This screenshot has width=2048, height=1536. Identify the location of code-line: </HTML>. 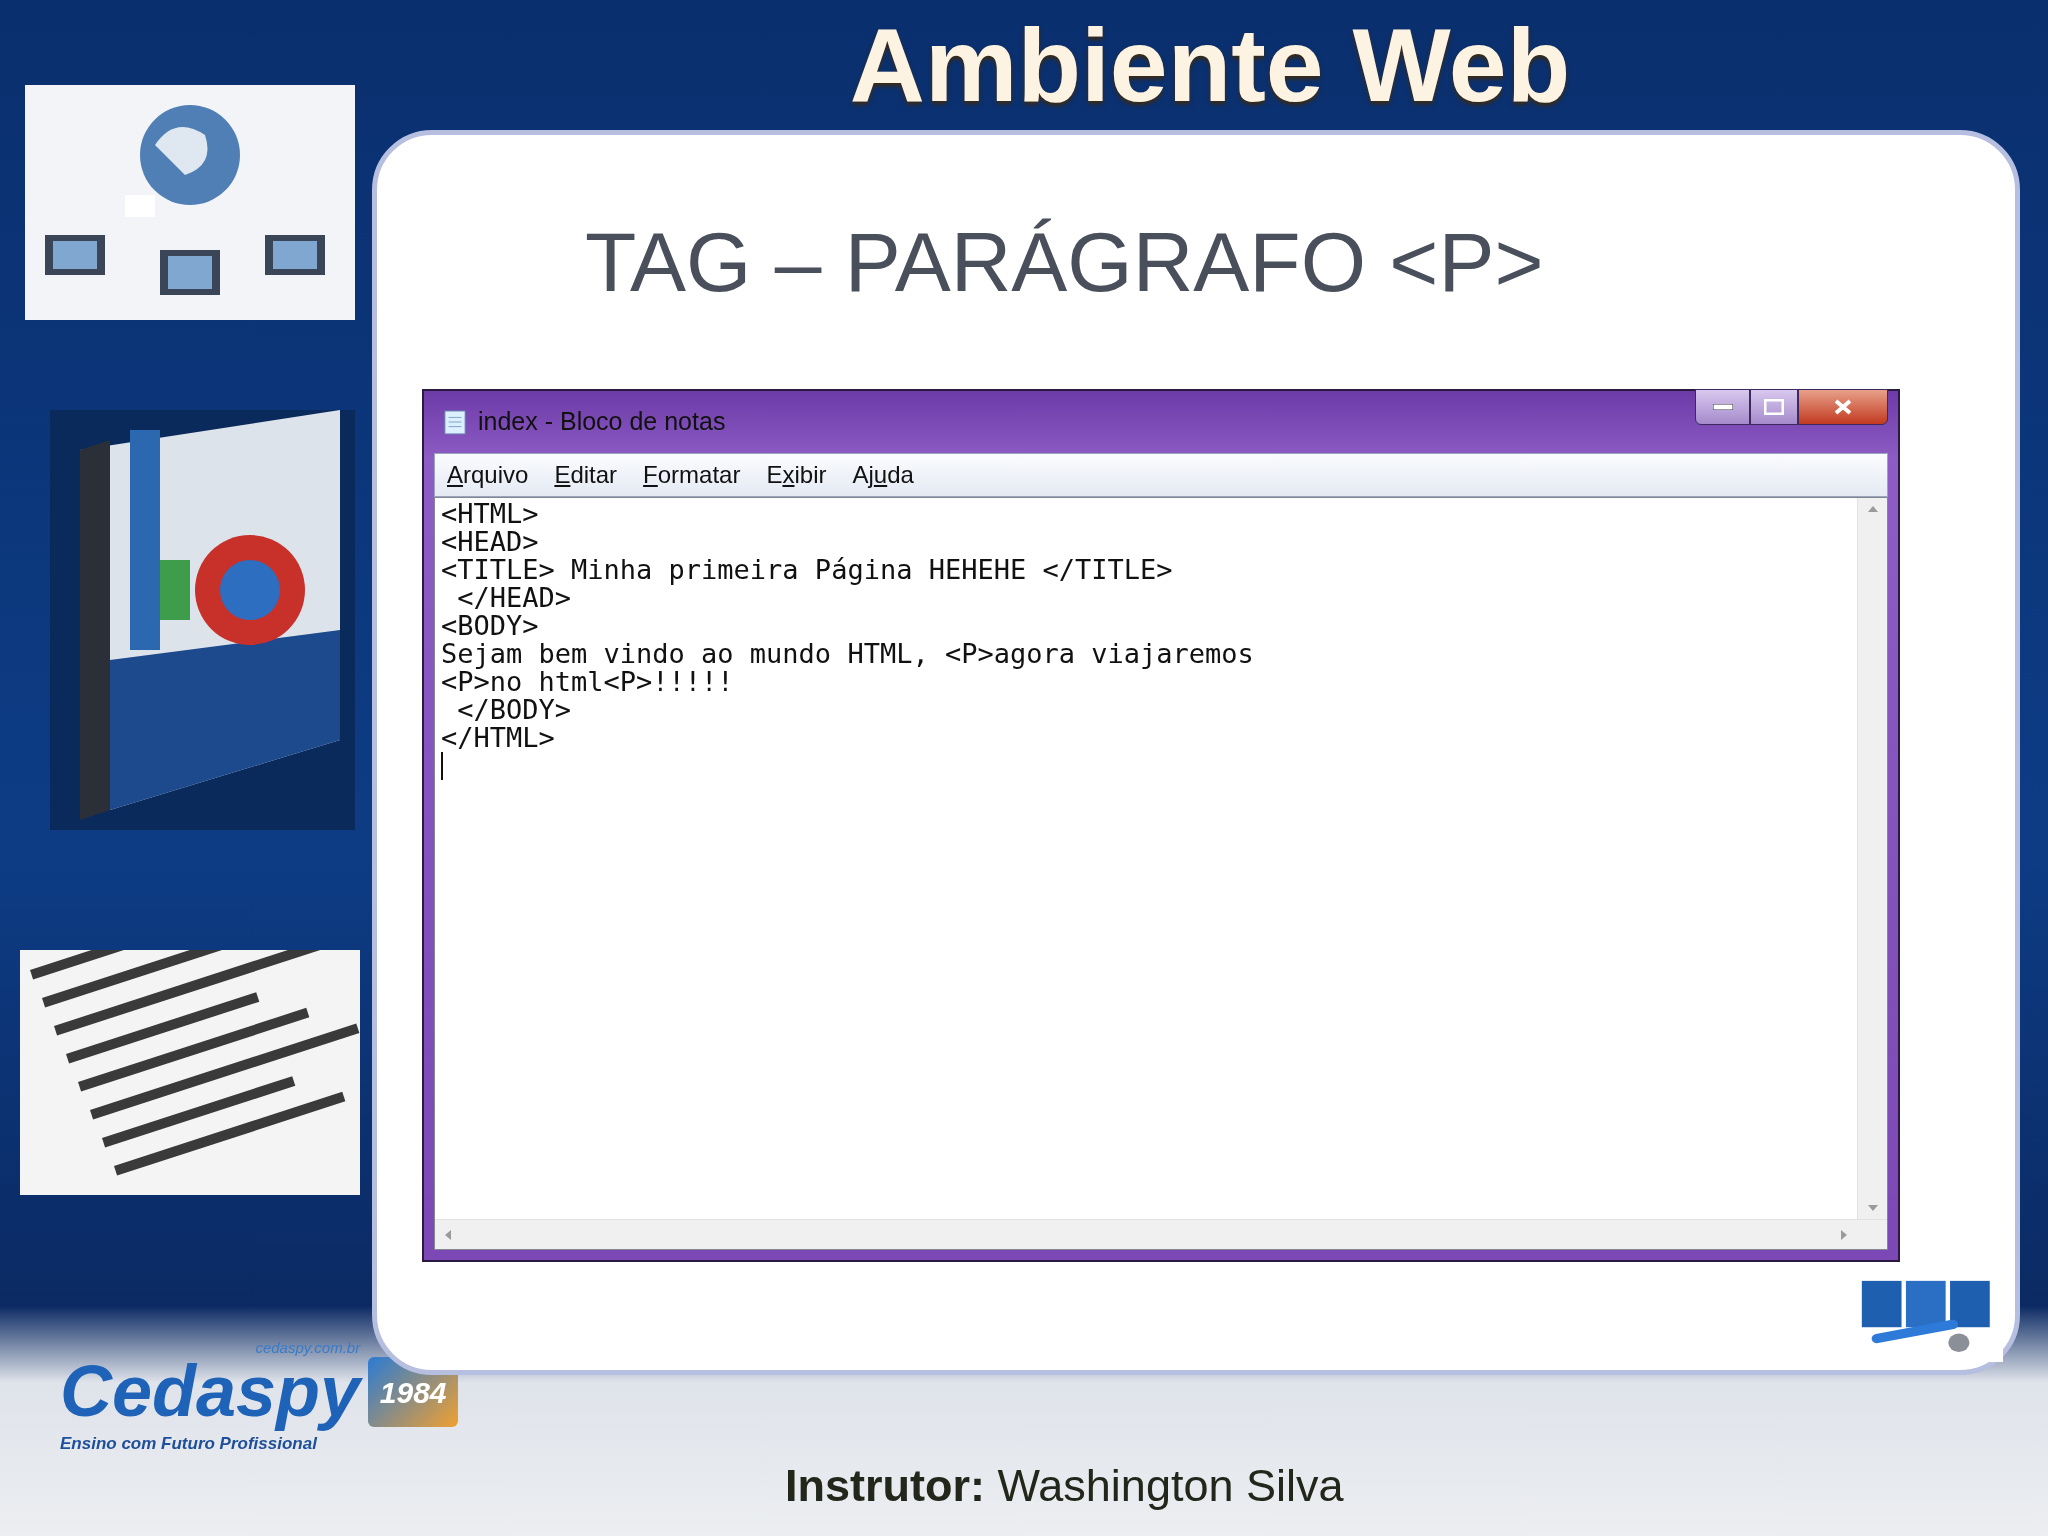
(498, 738).